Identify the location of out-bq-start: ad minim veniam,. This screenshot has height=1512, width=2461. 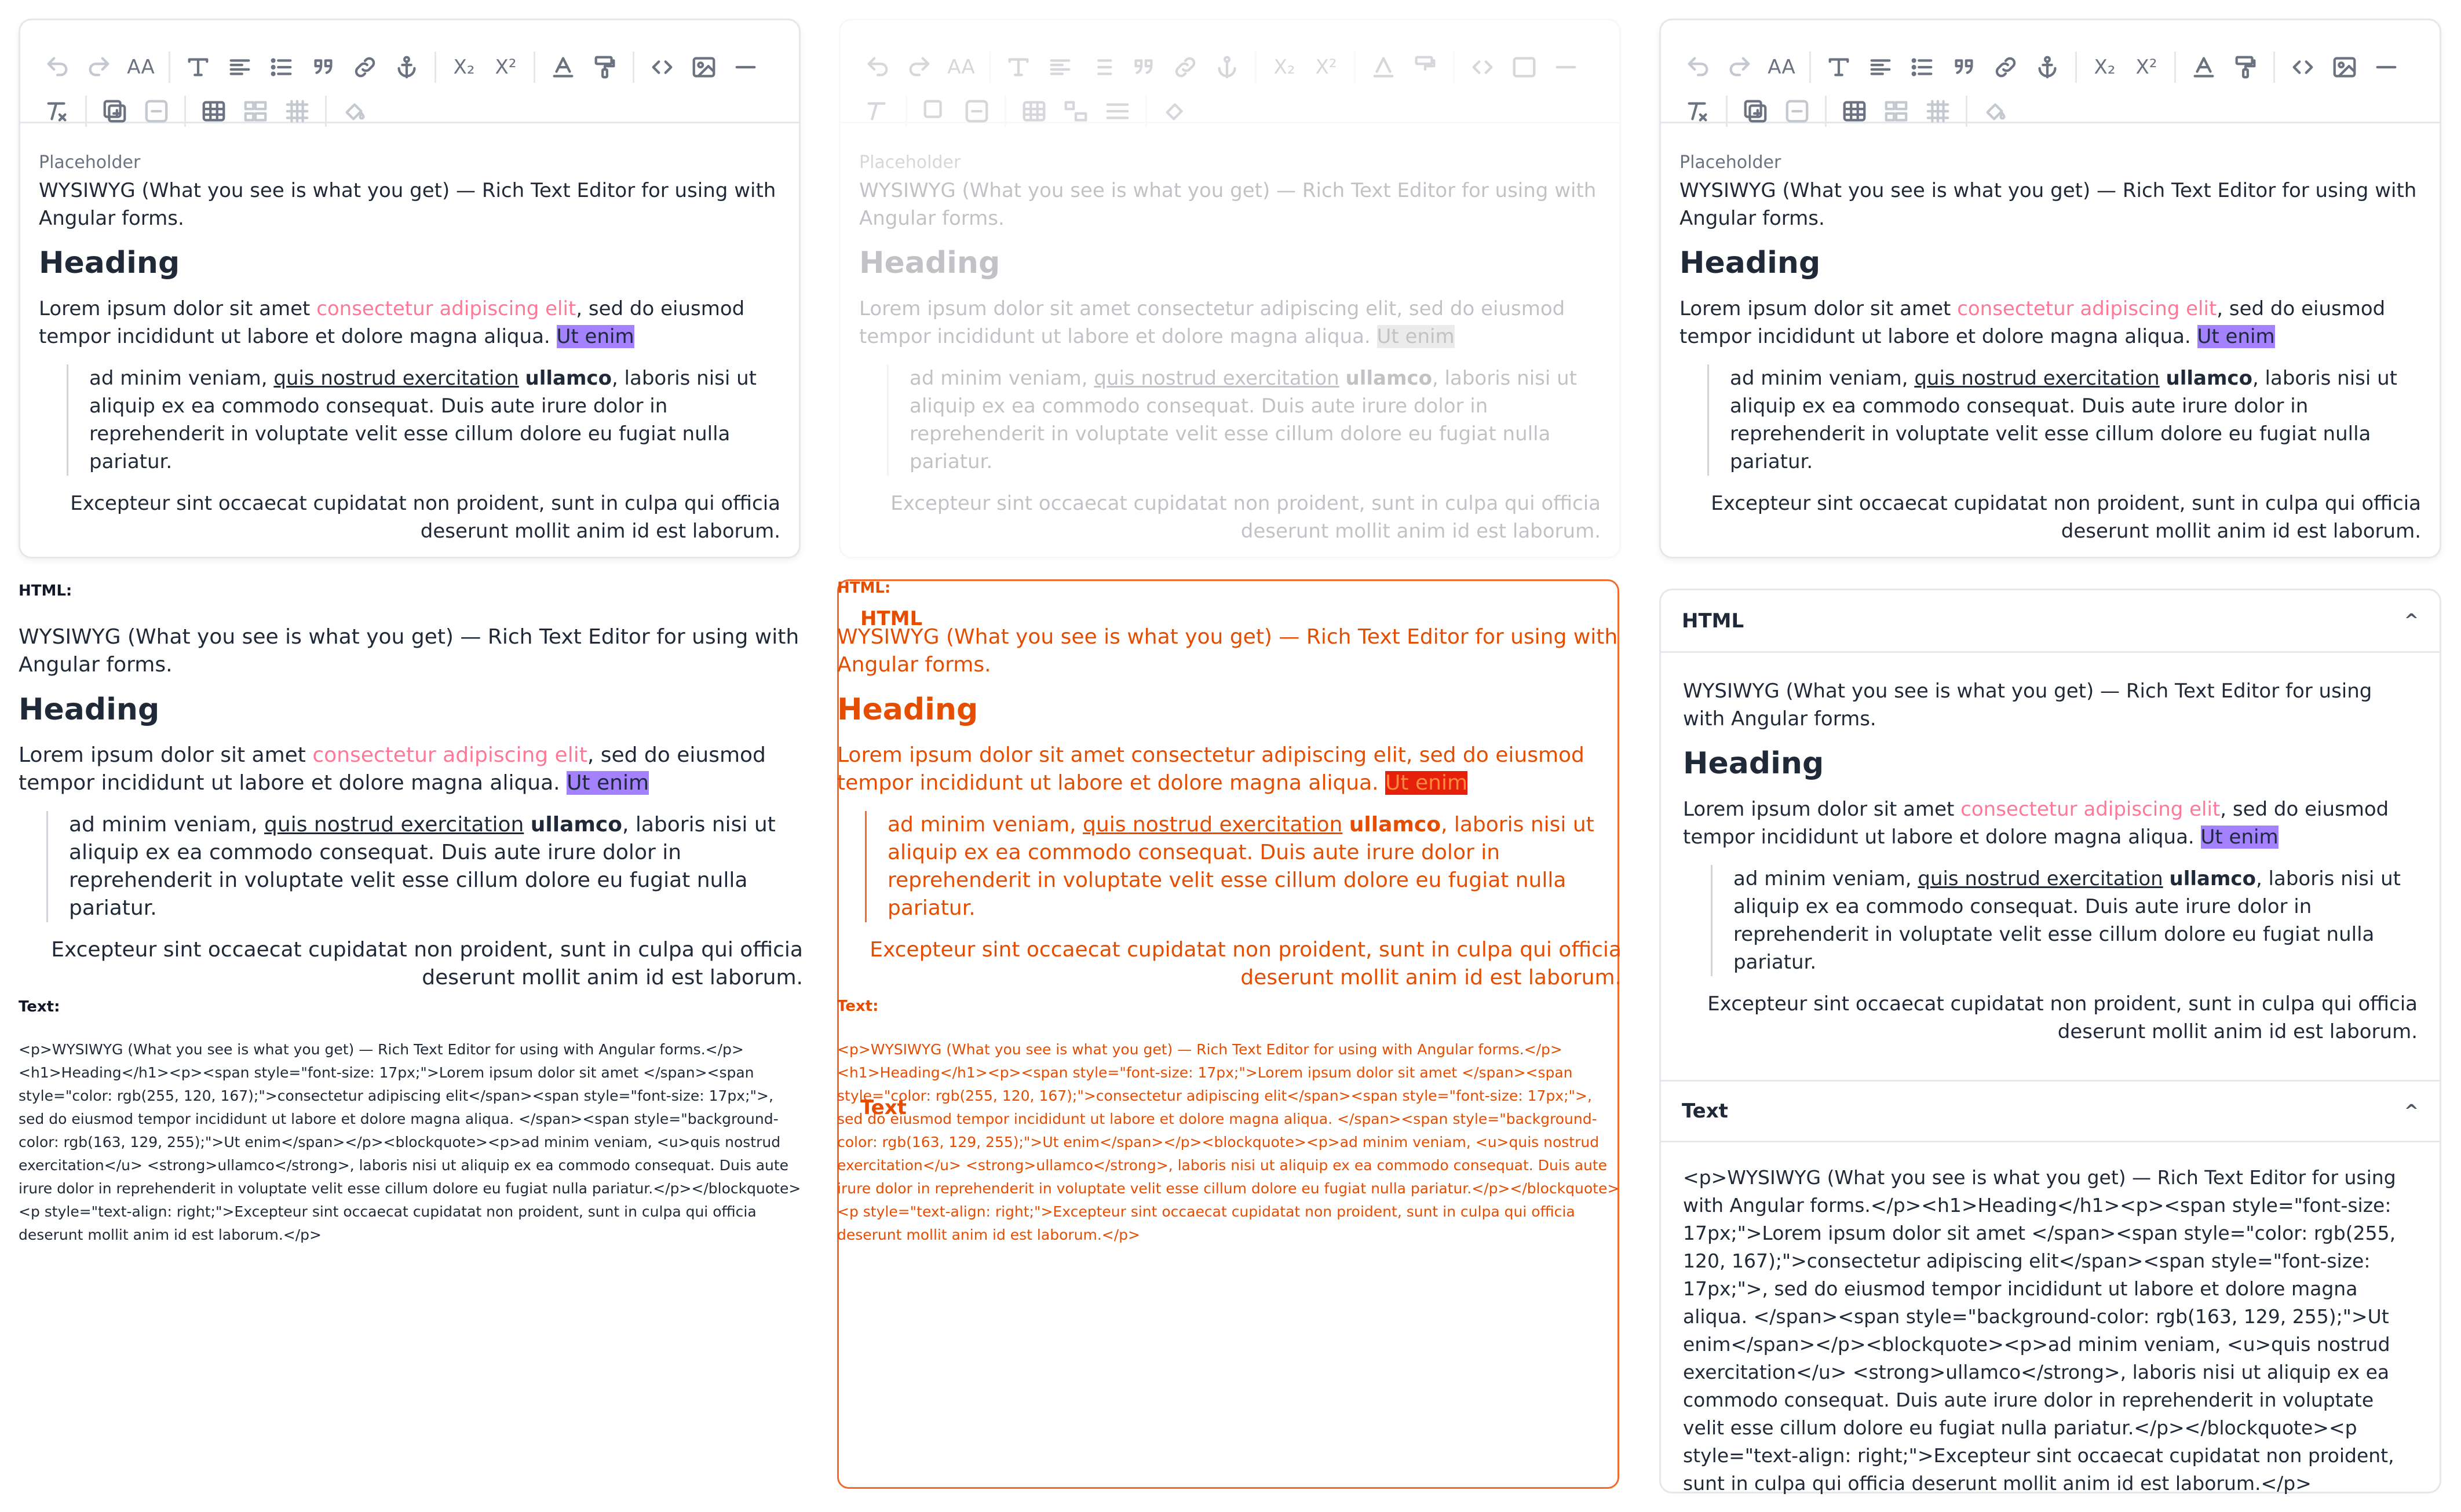
(167, 825).